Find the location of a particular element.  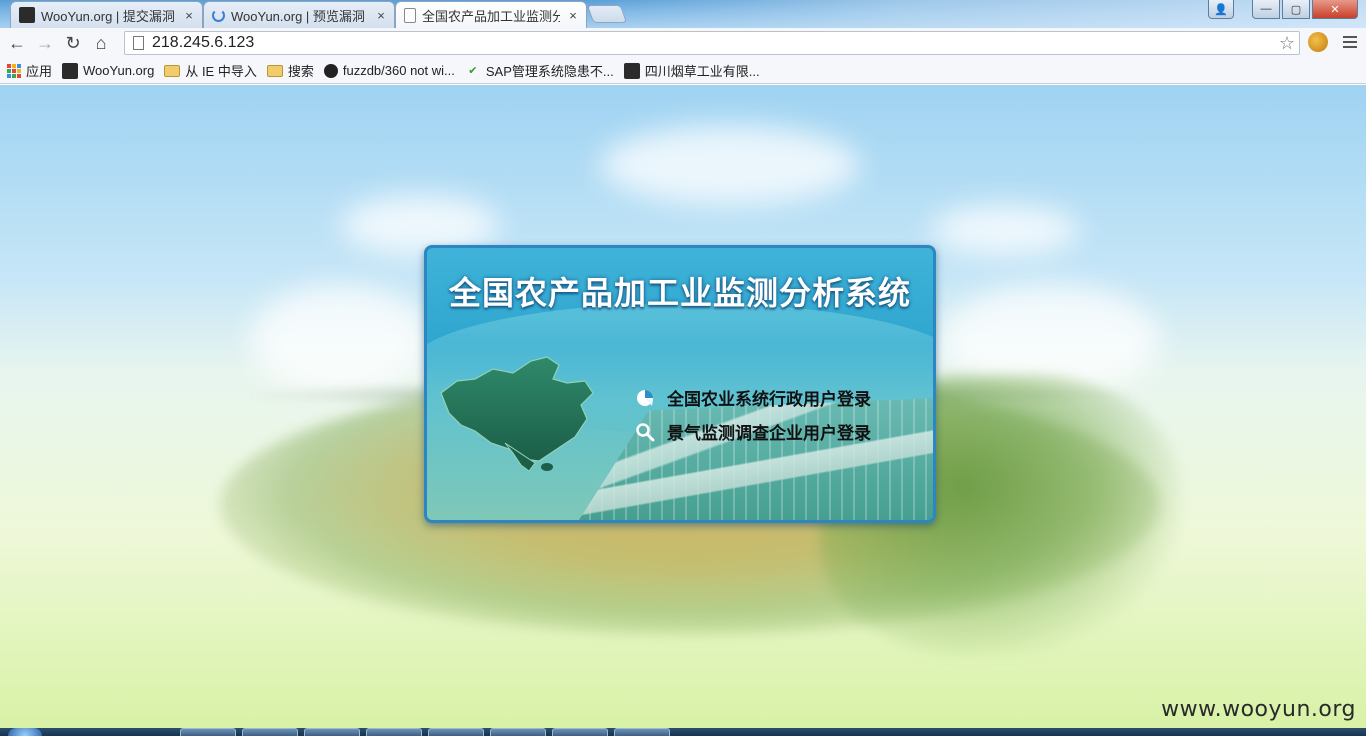

system-title: 全国农产品加工业监测分析系统 is located at coordinates (679, 293).